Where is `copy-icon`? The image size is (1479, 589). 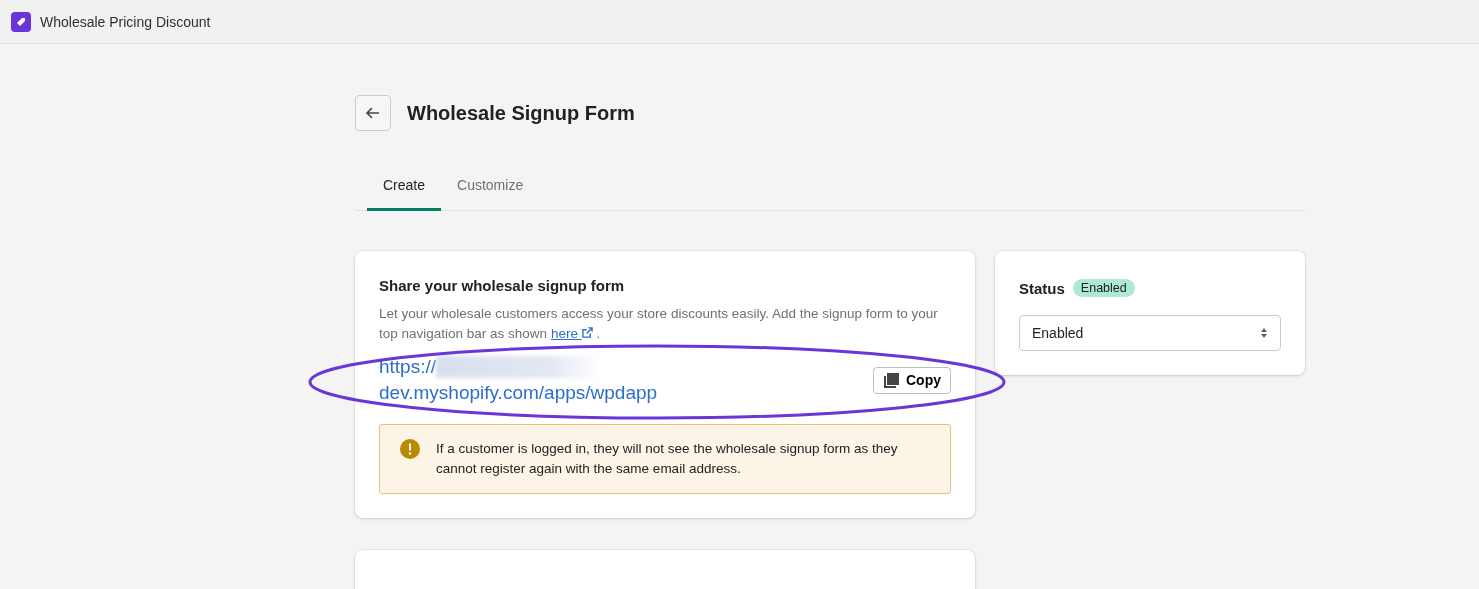
copy-icon is located at coordinates (891, 380).